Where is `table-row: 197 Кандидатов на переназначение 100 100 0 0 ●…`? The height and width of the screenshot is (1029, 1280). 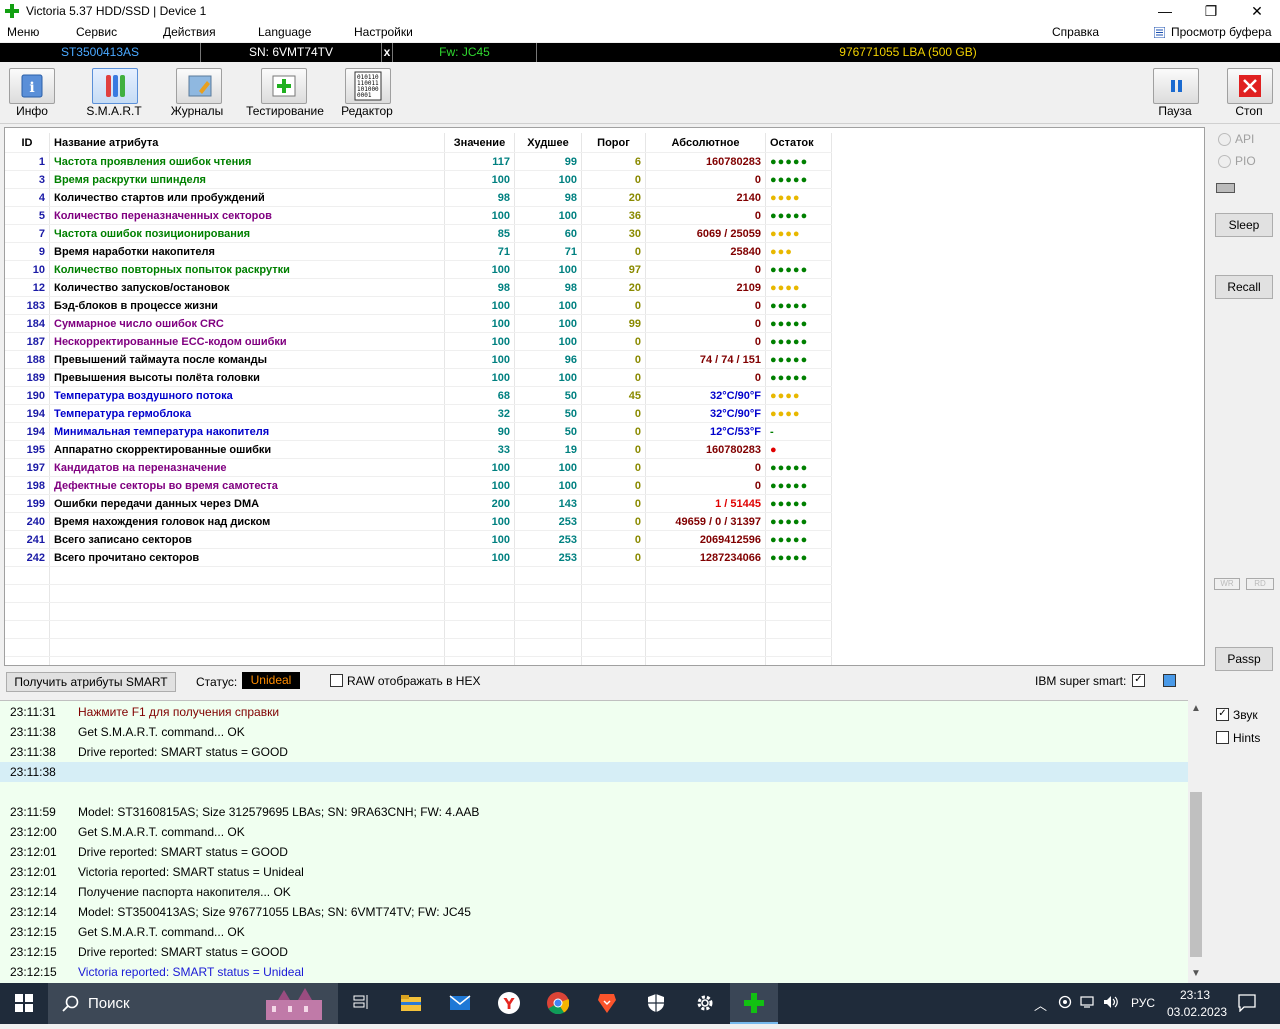 table-row: 197 Кандидатов на переназначение 100 100 0 0 ●… is located at coordinates (418, 467).